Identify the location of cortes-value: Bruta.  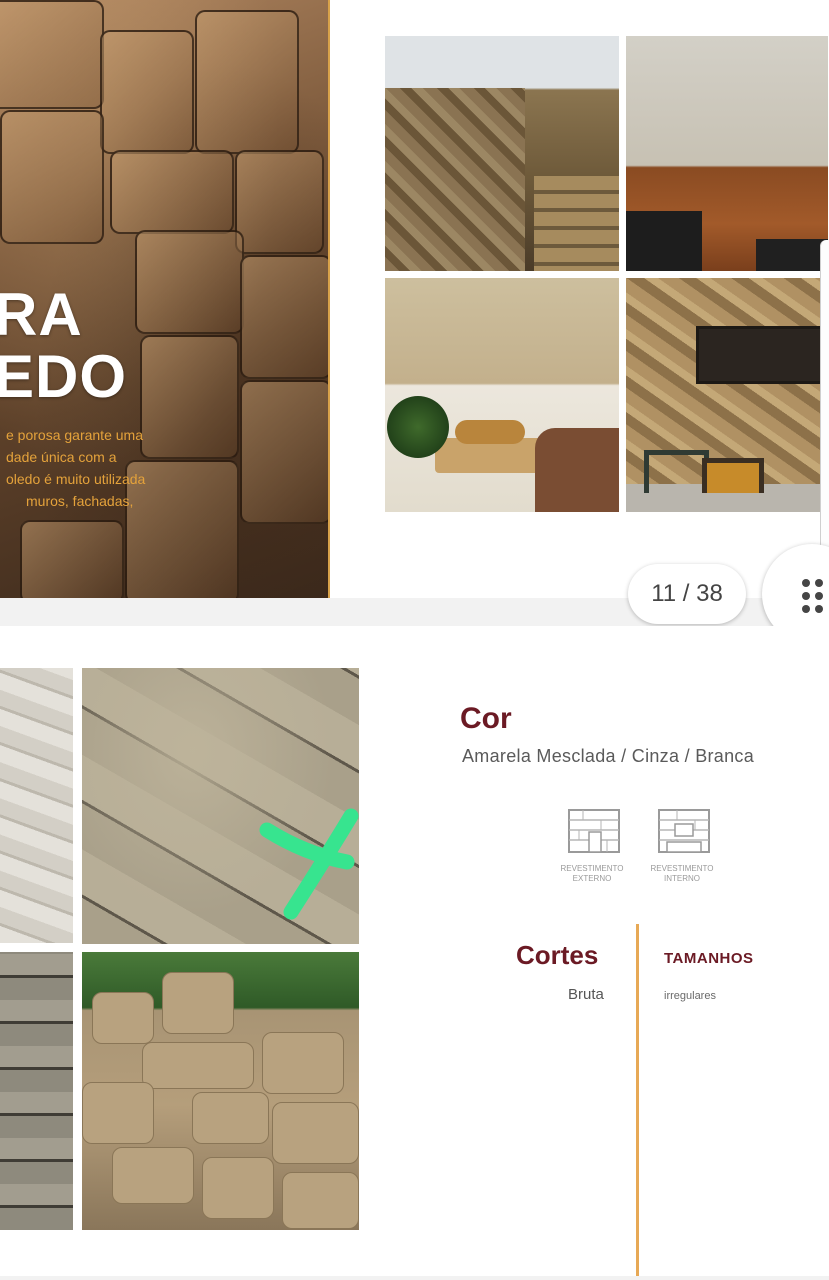
(586, 994).